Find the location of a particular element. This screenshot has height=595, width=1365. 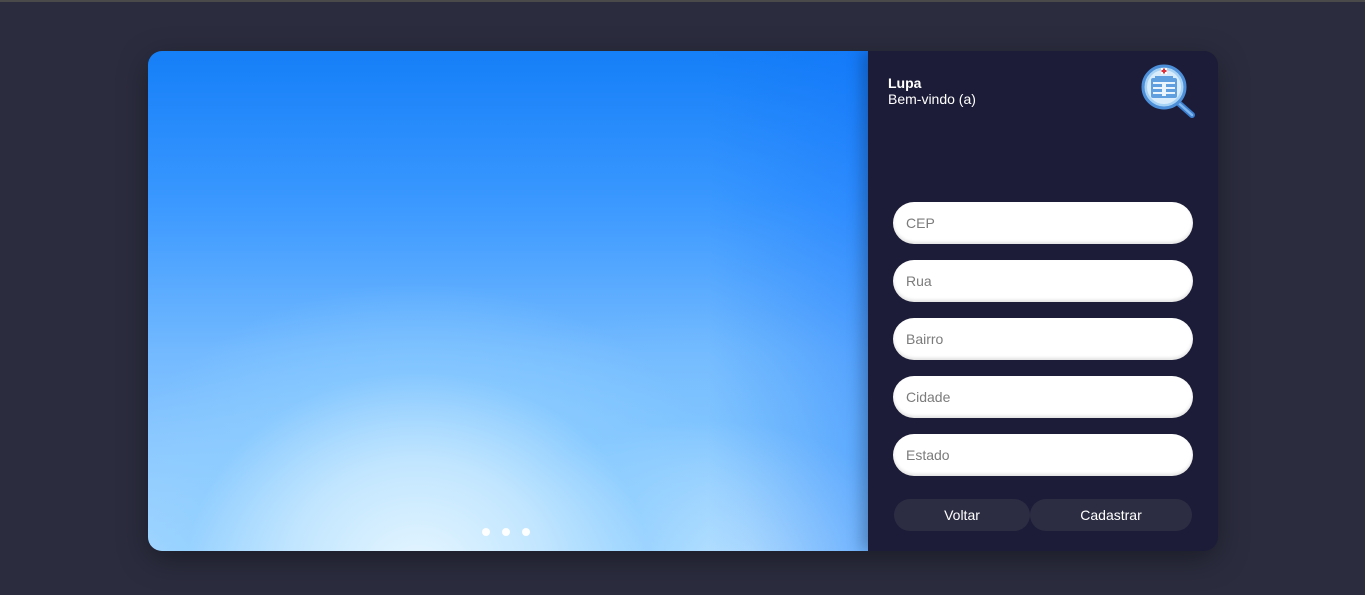

welcome-text: Bem-vindo (a) is located at coordinates (932, 99).